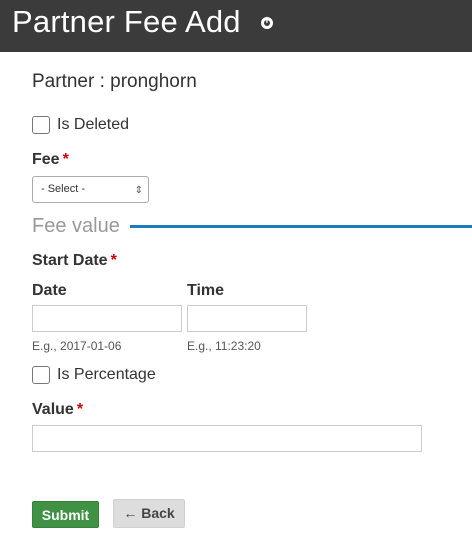 This screenshot has width=472, height=546. I want to click on value-label: Value *, so click(57, 410).